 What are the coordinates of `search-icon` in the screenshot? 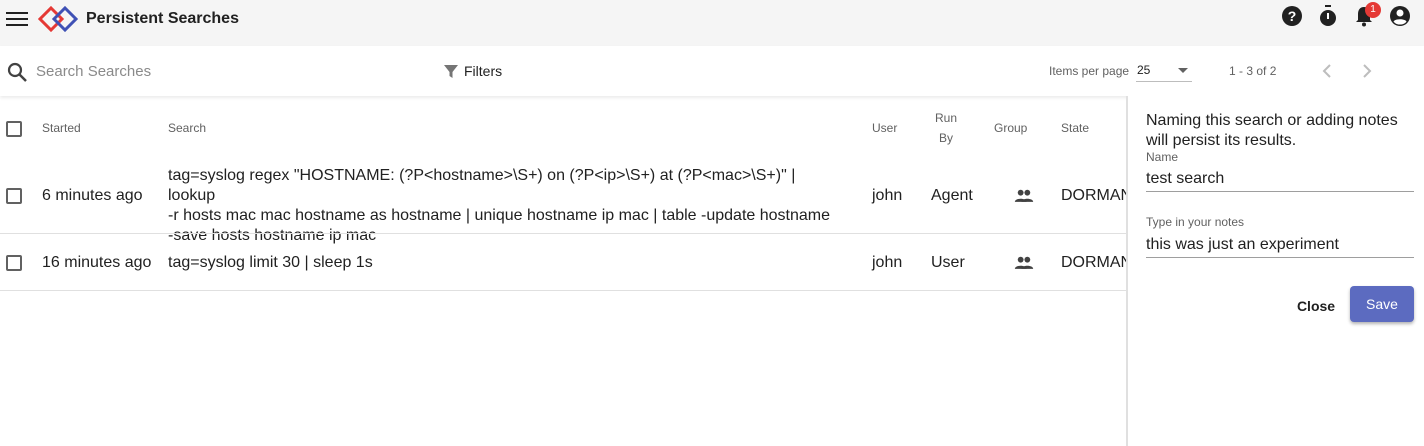 It's located at (17, 72).